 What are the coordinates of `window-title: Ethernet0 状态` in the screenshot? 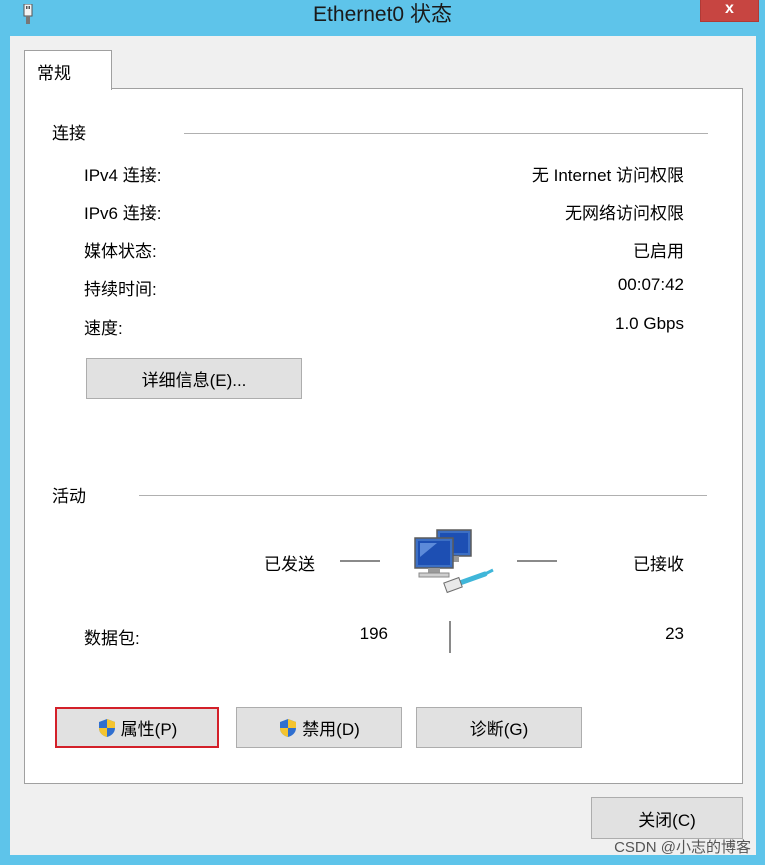 It's located at (382, 14).